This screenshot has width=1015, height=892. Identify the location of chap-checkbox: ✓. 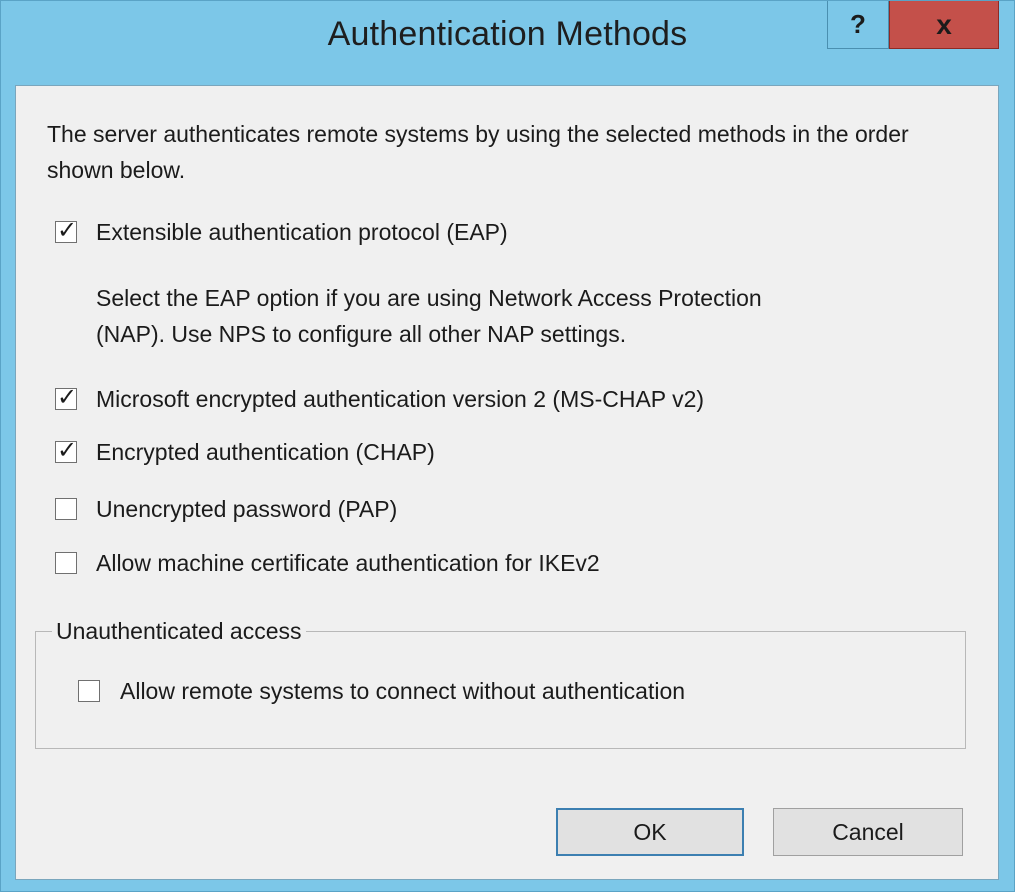
(66, 450).